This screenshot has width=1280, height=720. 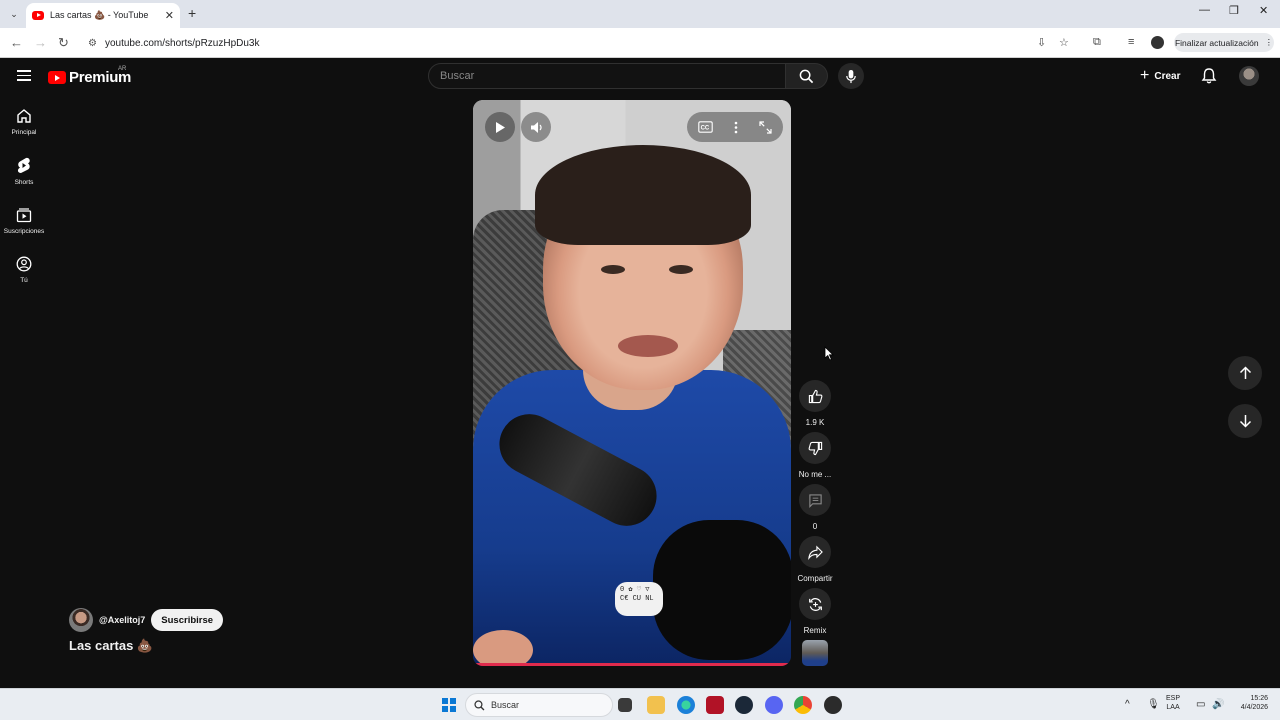 I want to click on sidebar-item-subscriptions: Suscripciones, so click(x=24, y=221).